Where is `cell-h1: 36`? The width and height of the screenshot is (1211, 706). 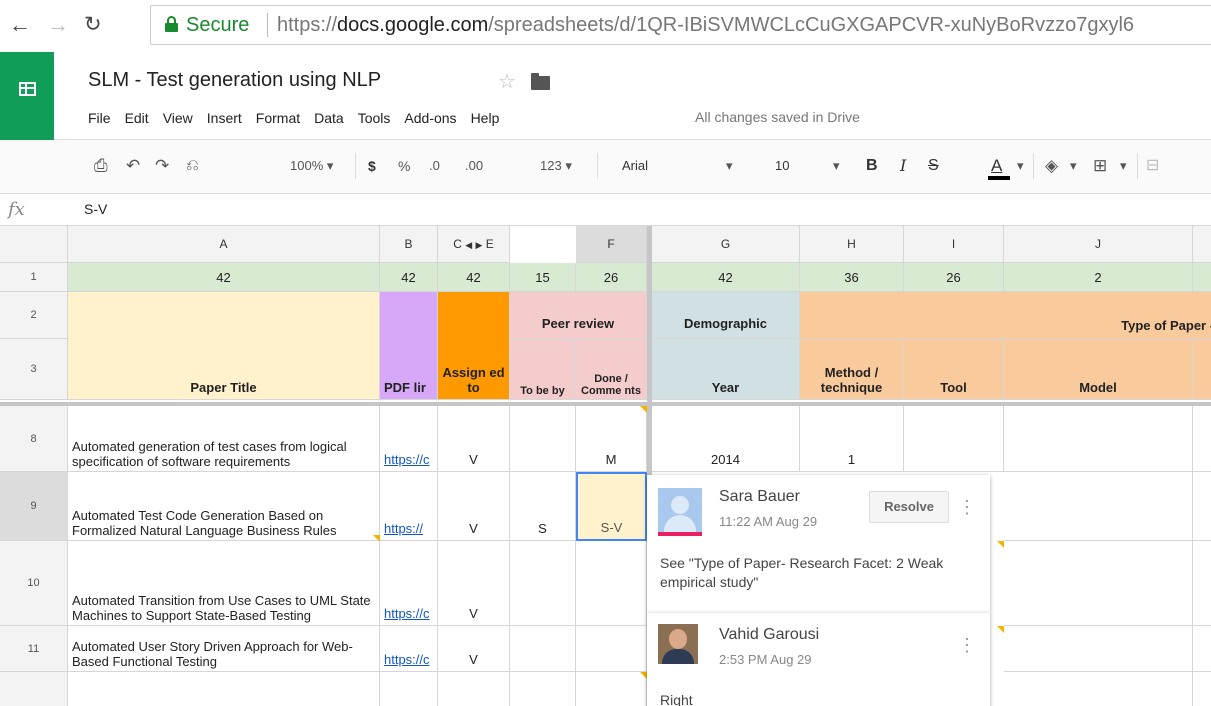
cell-h1: 36 is located at coordinates (852, 277).